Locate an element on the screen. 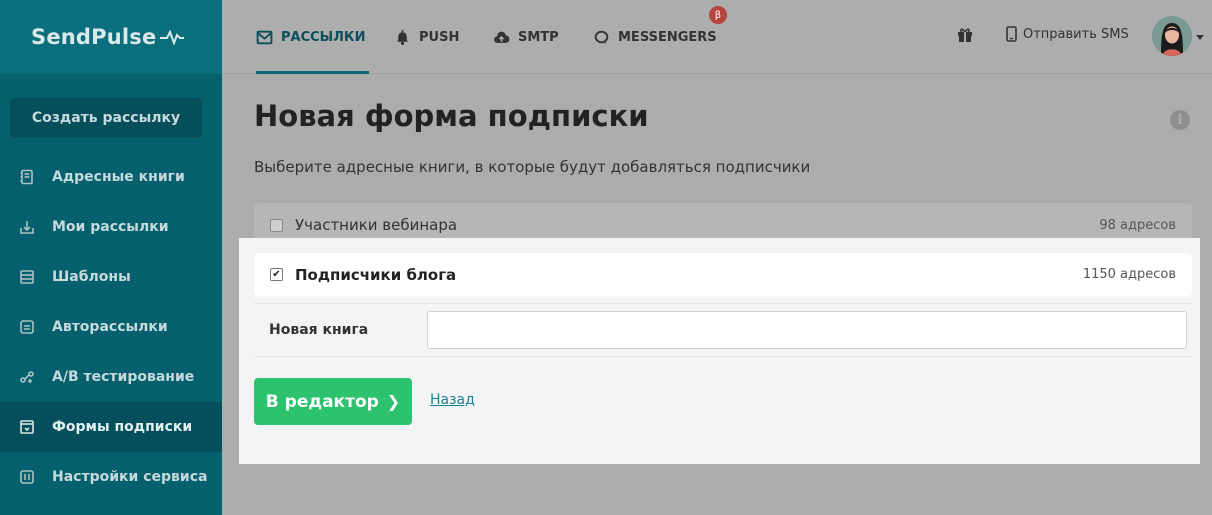  tab-smtp: SMTP is located at coordinates (526, 37).